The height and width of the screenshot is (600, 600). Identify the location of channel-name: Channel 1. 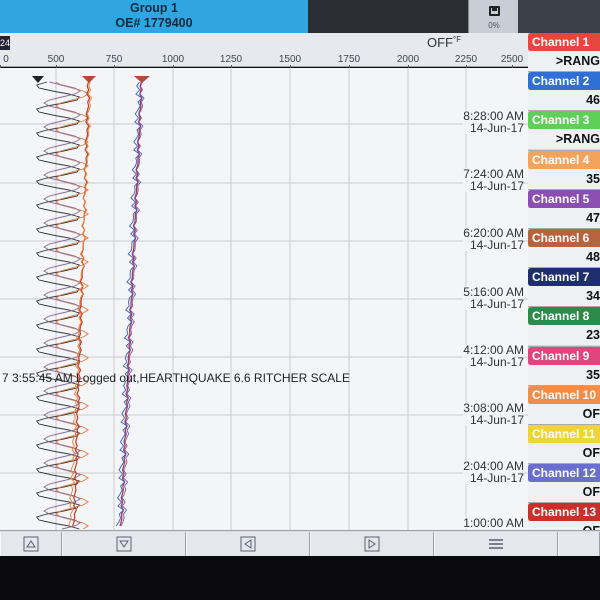
(564, 42).